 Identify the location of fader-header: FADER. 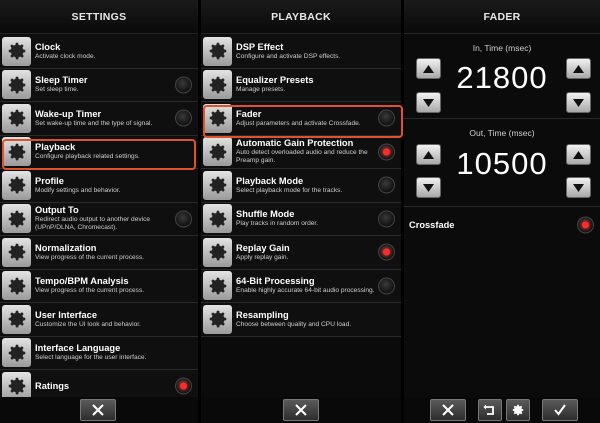
(502, 17).